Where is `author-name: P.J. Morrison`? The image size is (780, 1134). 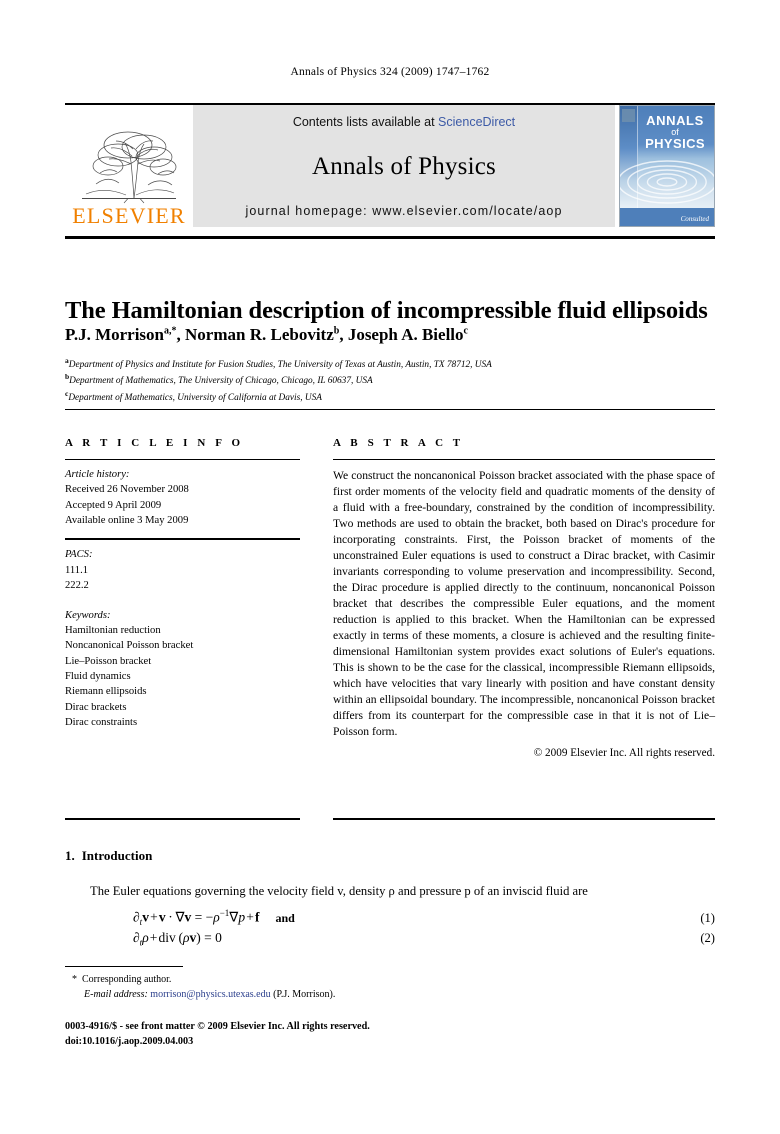 author-name: P.J. Morrison is located at coordinates (115, 334).